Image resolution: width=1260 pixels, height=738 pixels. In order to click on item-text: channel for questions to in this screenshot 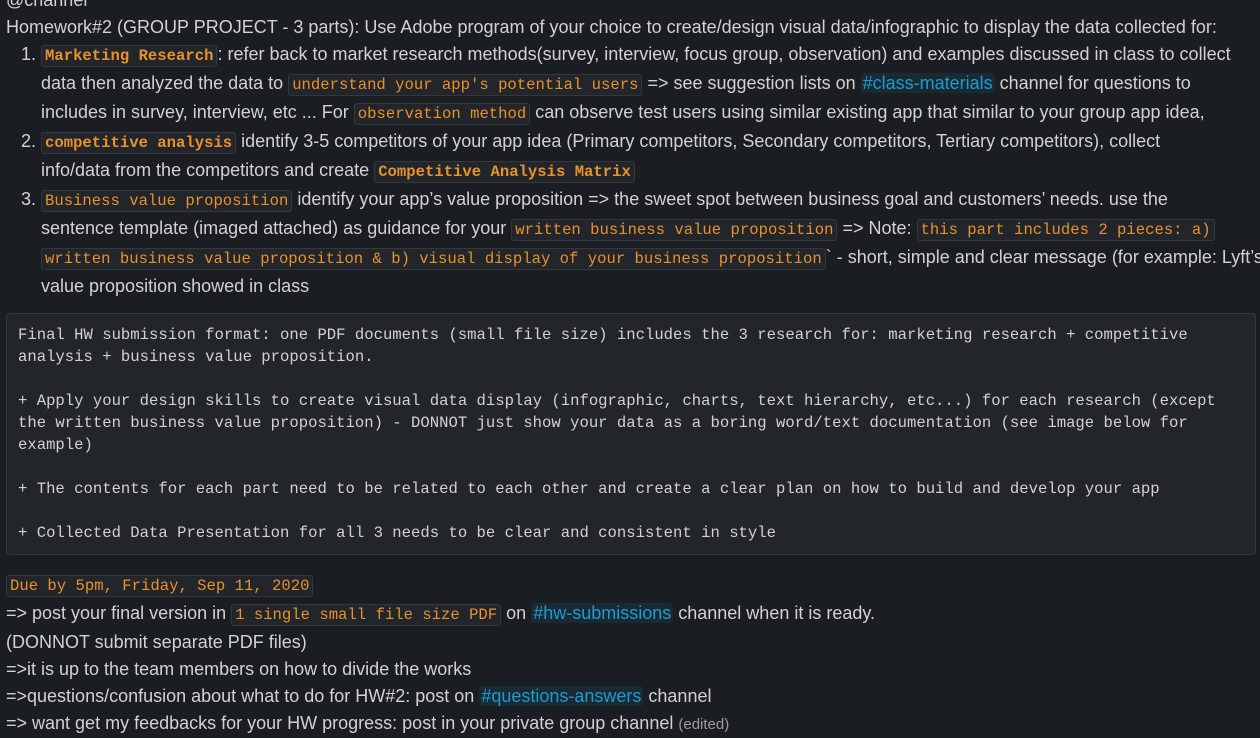, I will do `click(1092, 83)`.